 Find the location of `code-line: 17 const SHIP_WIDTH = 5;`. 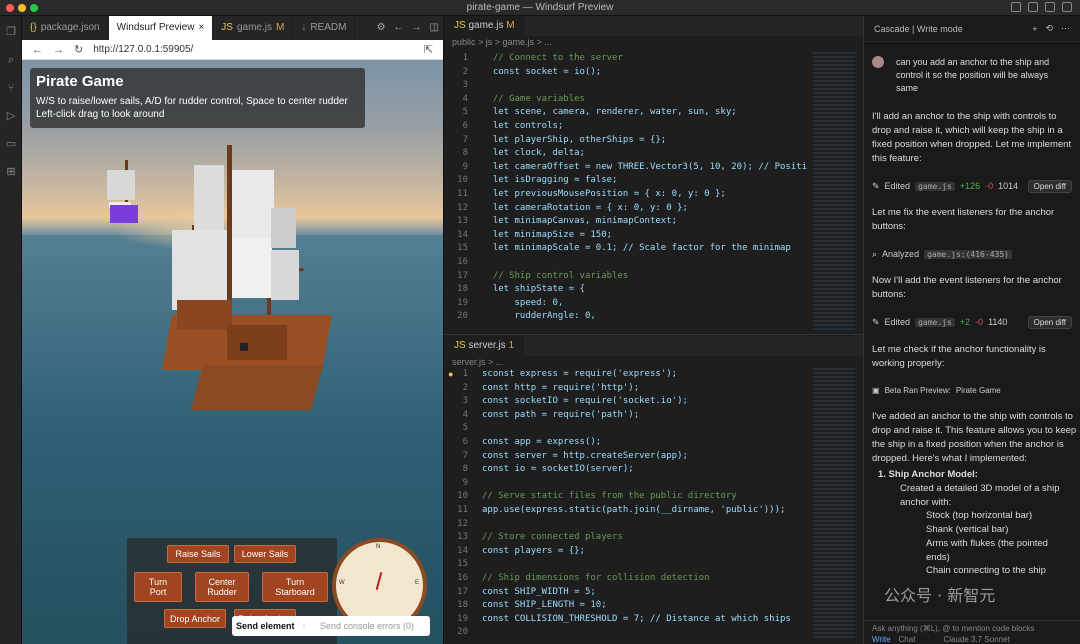

code-line: 17 const SHIP_WIDTH = 5; is located at coordinates (629, 593).